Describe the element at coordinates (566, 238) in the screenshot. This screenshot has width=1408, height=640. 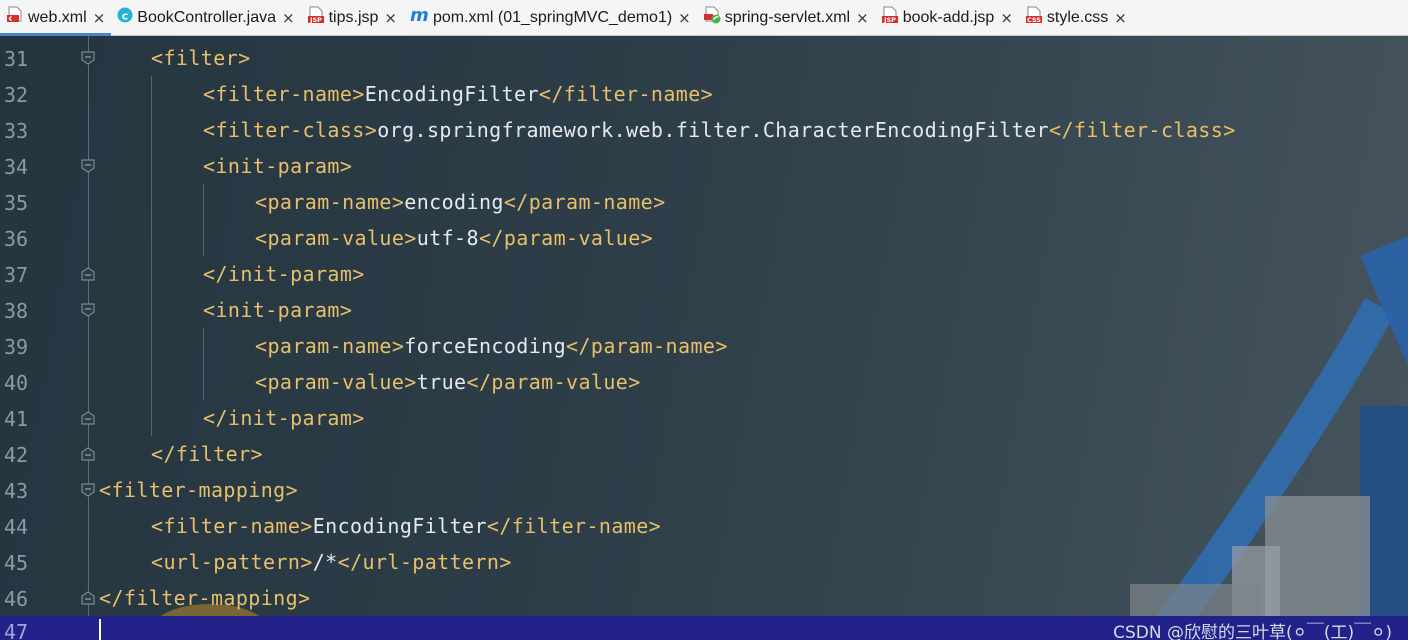
I see `xml-tag: </param-value>` at that location.